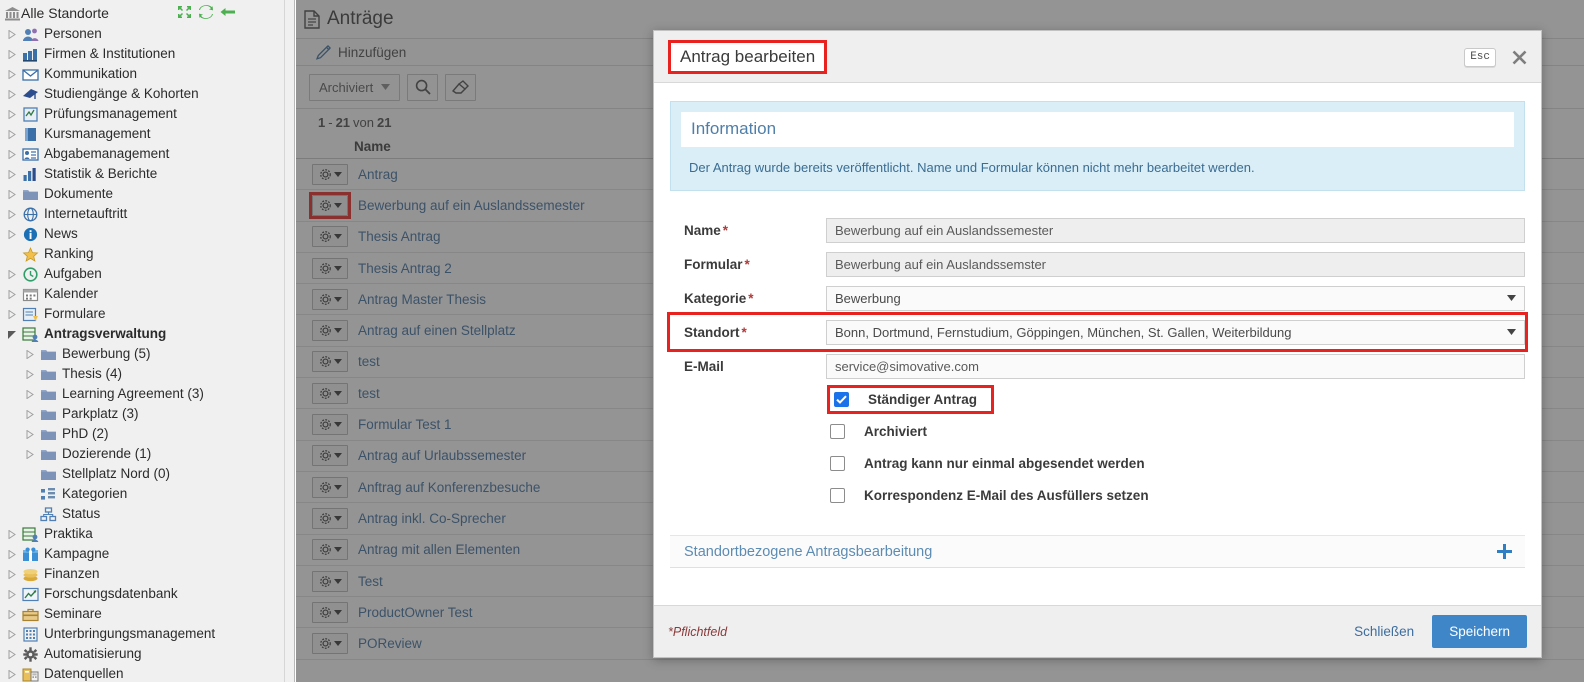 The image size is (1584, 682). Describe the element at coordinates (1504, 551) in the screenshot. I see `plus-icon` at that location.